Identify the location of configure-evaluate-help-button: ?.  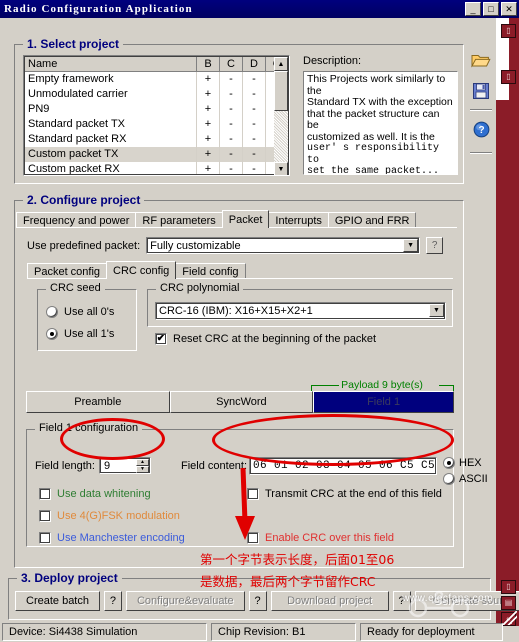
(257, 601).